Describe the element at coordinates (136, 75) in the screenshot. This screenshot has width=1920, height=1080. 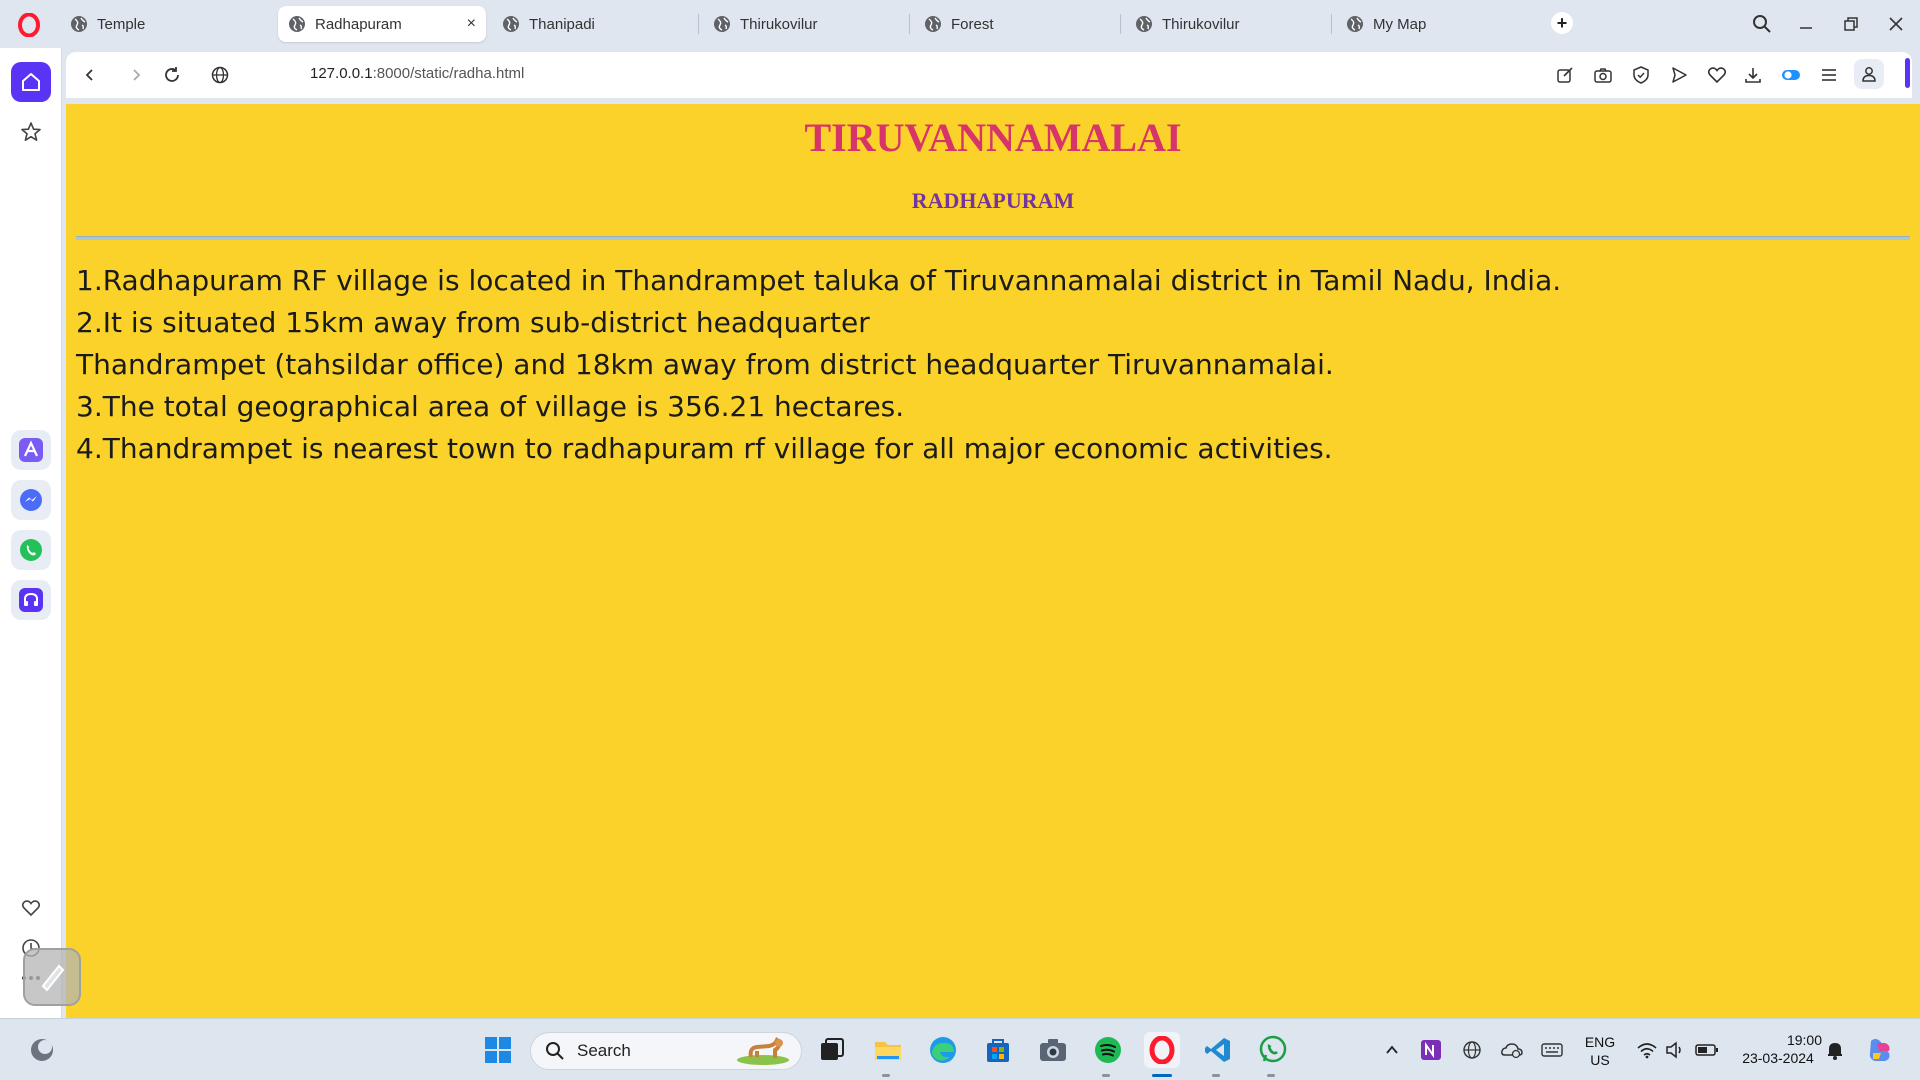
I see `forward-button` at that location.